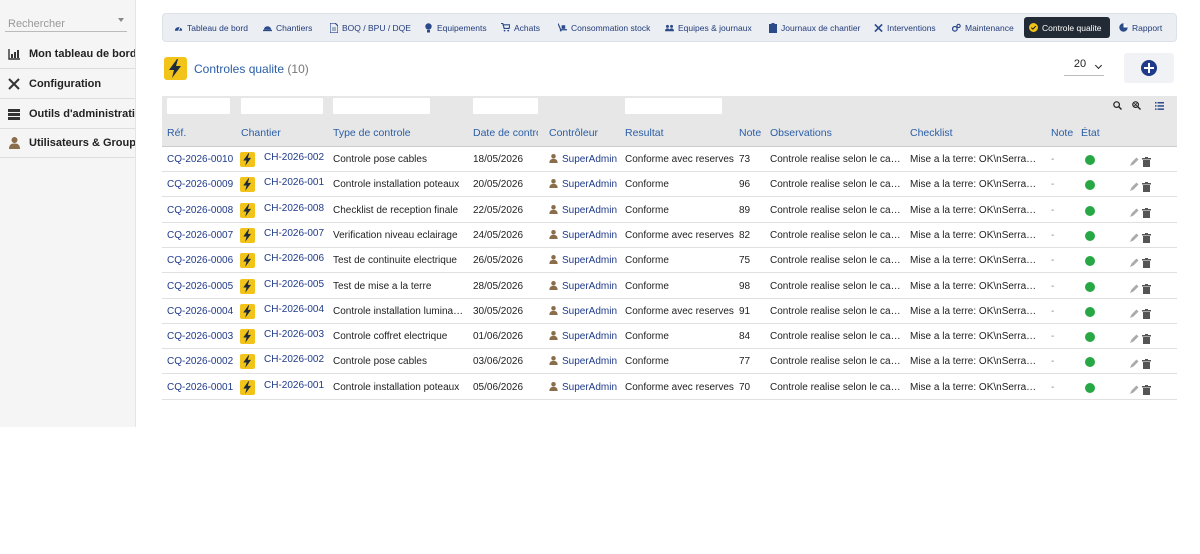 This screenshot has height=554, width=1200. Describe the element at coordinates (1140, 27) in the screenshot. I see `nav-rapport: Rapport` at that location.